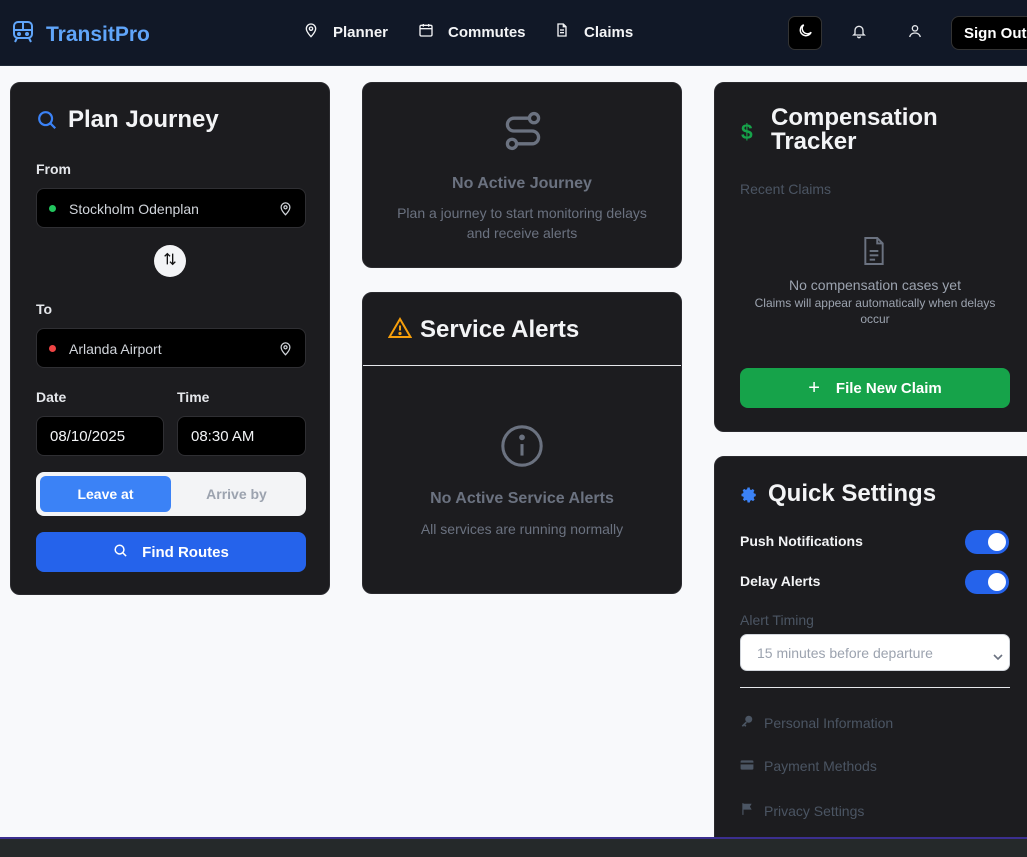  What do you see at coordinates (193, 397) in the screenshot?
I see `time-label: Time` at bounding box center [193, 397].